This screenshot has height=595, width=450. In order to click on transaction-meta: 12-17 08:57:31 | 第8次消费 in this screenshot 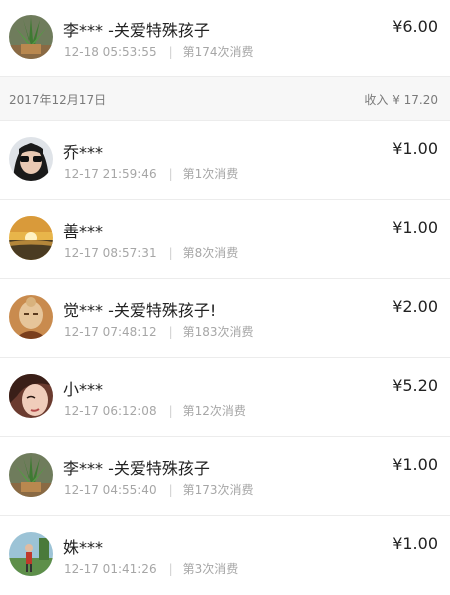, I will do `click(151, 252)`.